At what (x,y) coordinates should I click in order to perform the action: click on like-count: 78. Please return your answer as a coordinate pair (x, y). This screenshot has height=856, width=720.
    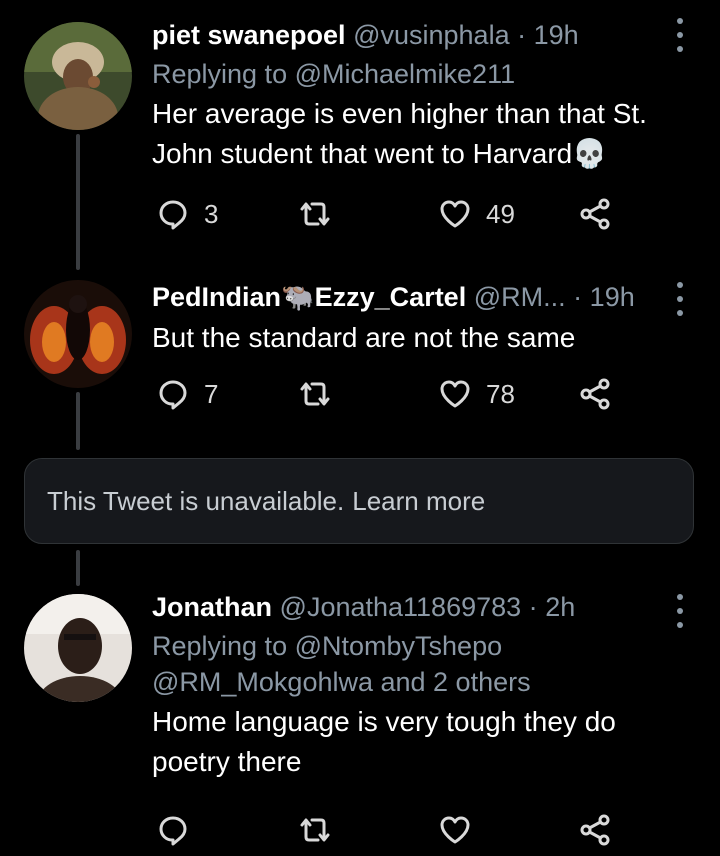
    Looking at the image, I should click on (500, 393).